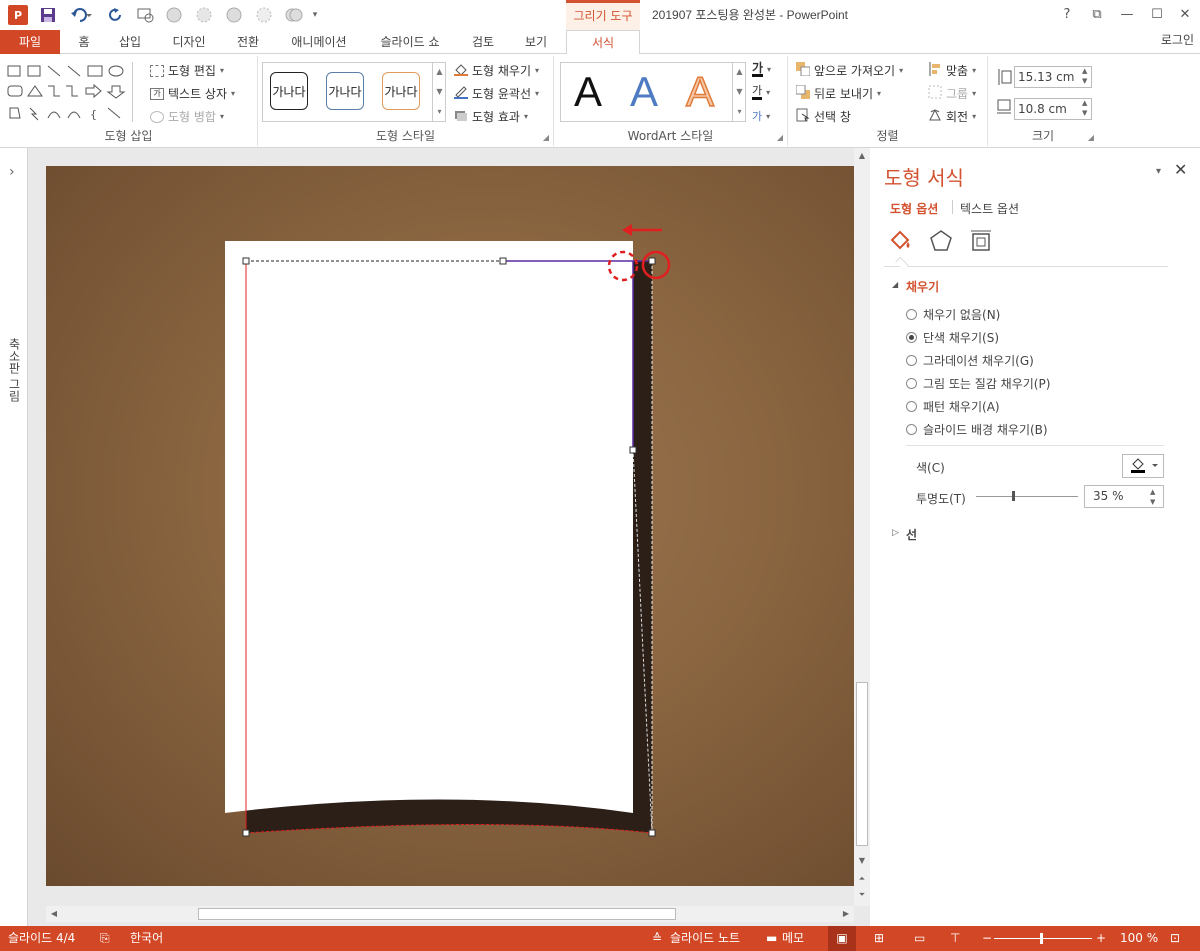 The height and width of the screenshot is (951, 1200). What do you see at coordinates (1013, 496) in the screenshot?
I see `transparency-slider-thumb` at bounding box center [1013, 496].